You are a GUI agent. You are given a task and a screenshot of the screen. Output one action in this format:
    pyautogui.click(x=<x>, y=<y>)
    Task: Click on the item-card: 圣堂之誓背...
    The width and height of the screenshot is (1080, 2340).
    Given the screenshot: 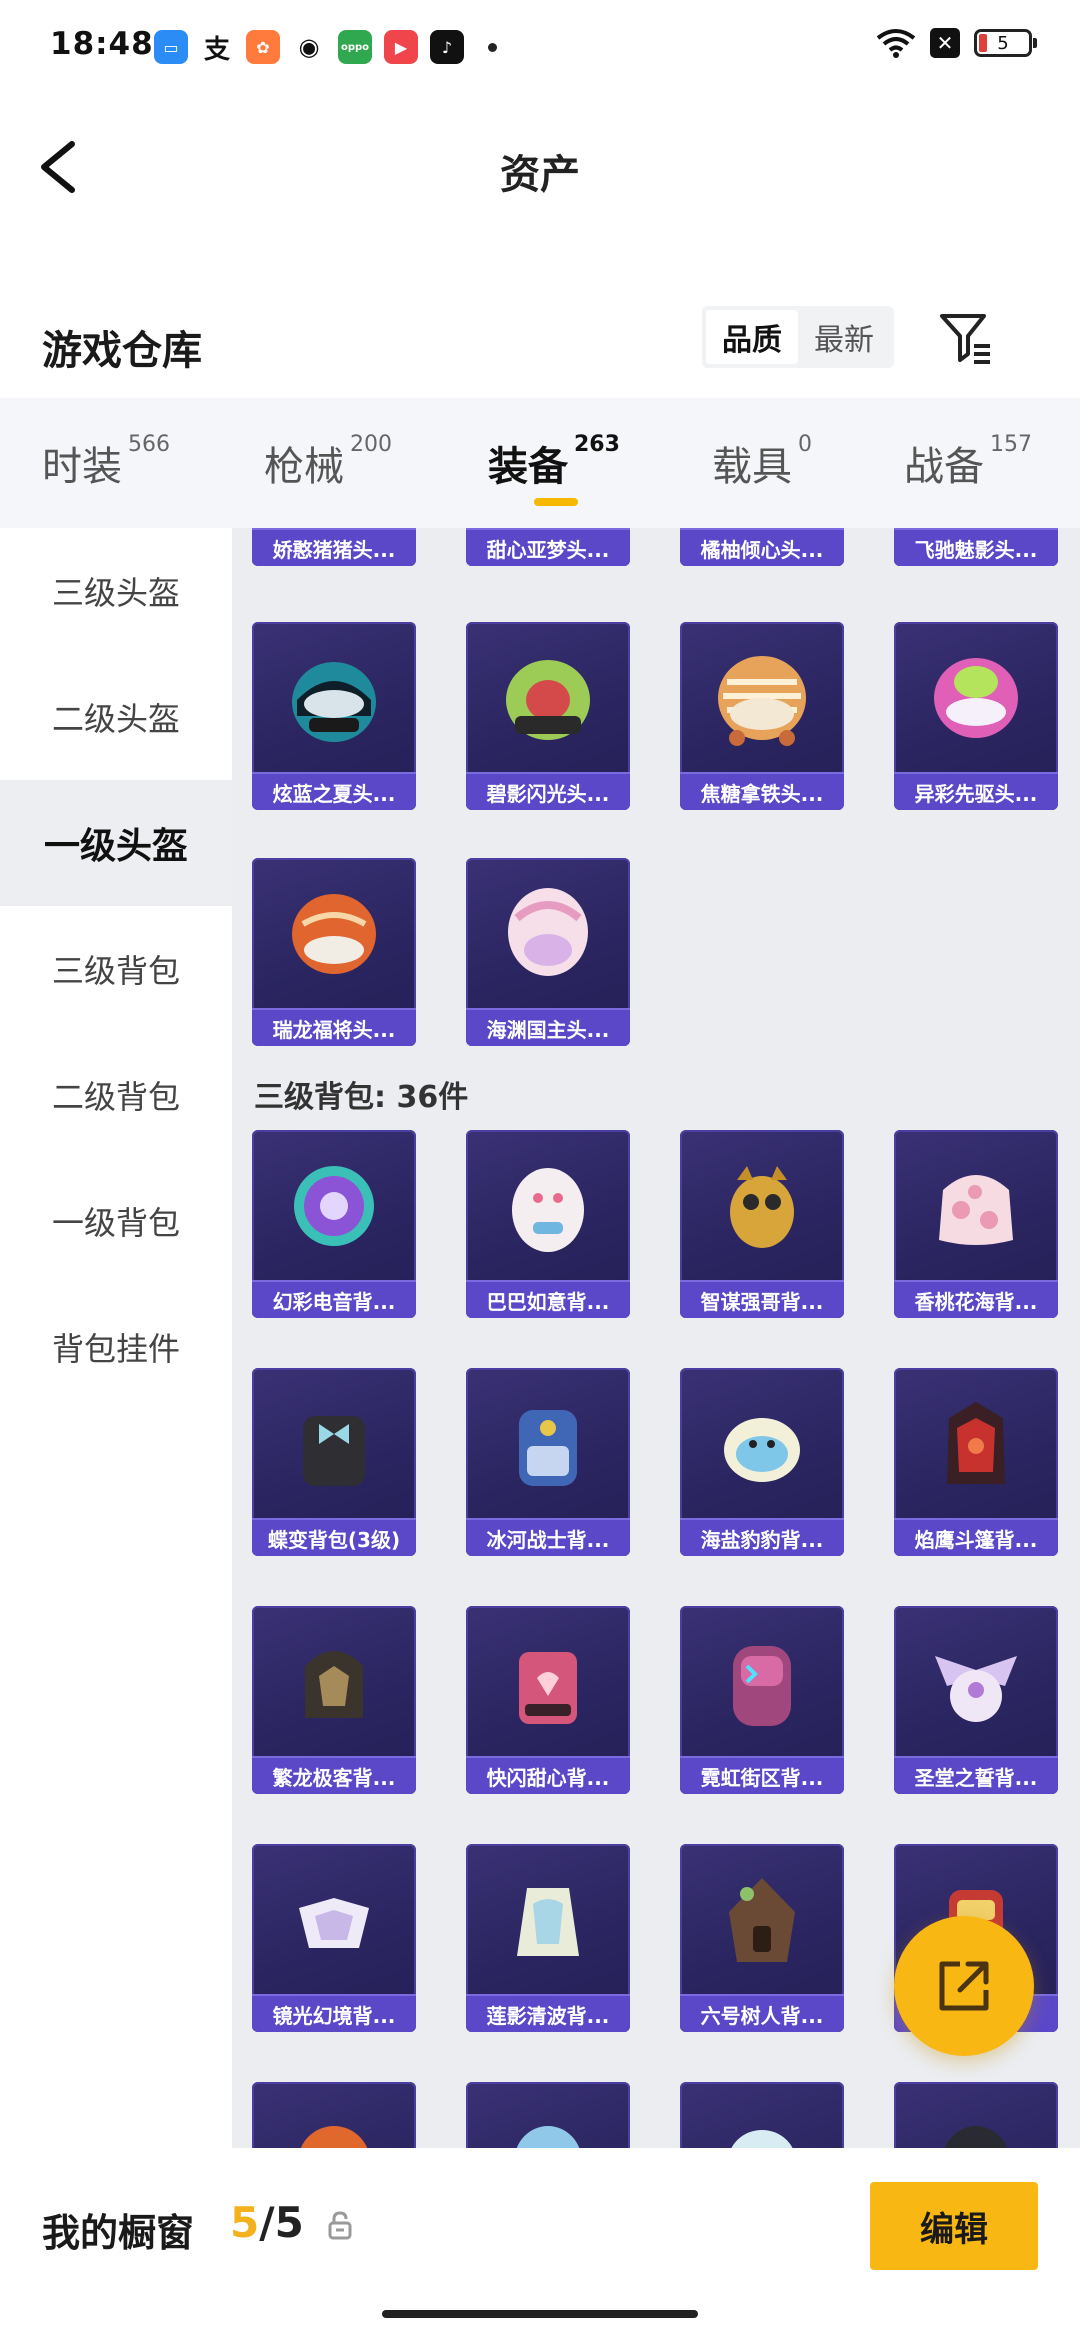 What is the action you would take?
    pyautogui.click(x=976, y=1700)
    